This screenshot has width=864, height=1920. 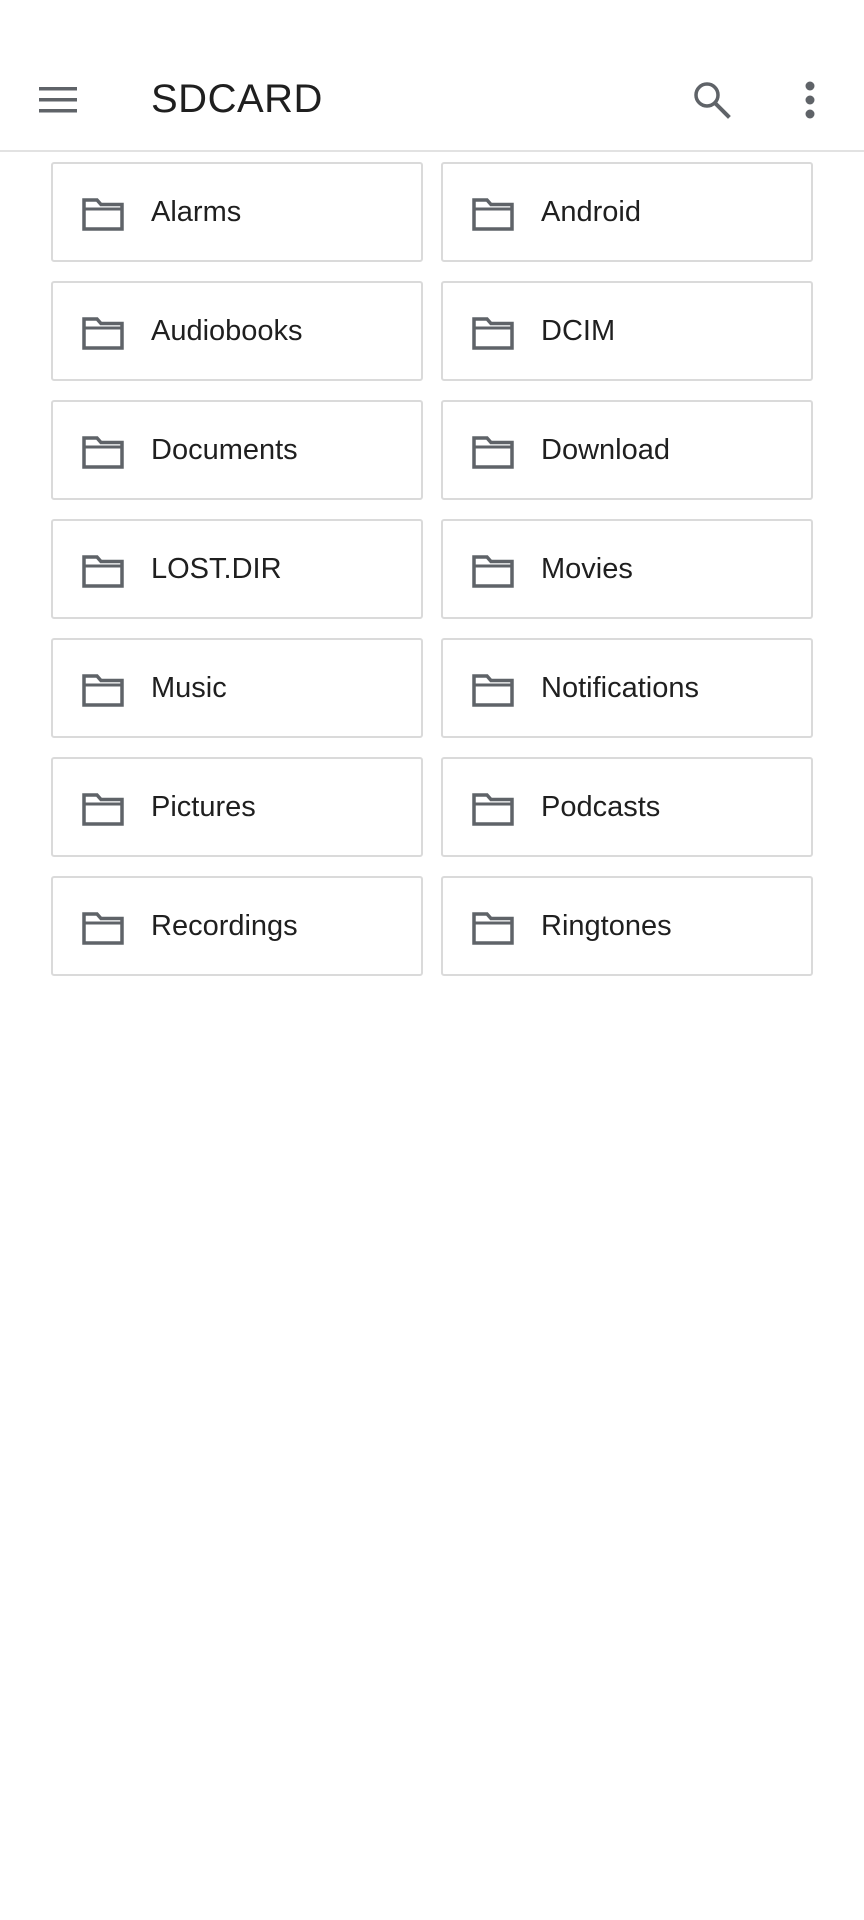 I want to click on app-bar: SDCARD, so click(x=432, y=100).